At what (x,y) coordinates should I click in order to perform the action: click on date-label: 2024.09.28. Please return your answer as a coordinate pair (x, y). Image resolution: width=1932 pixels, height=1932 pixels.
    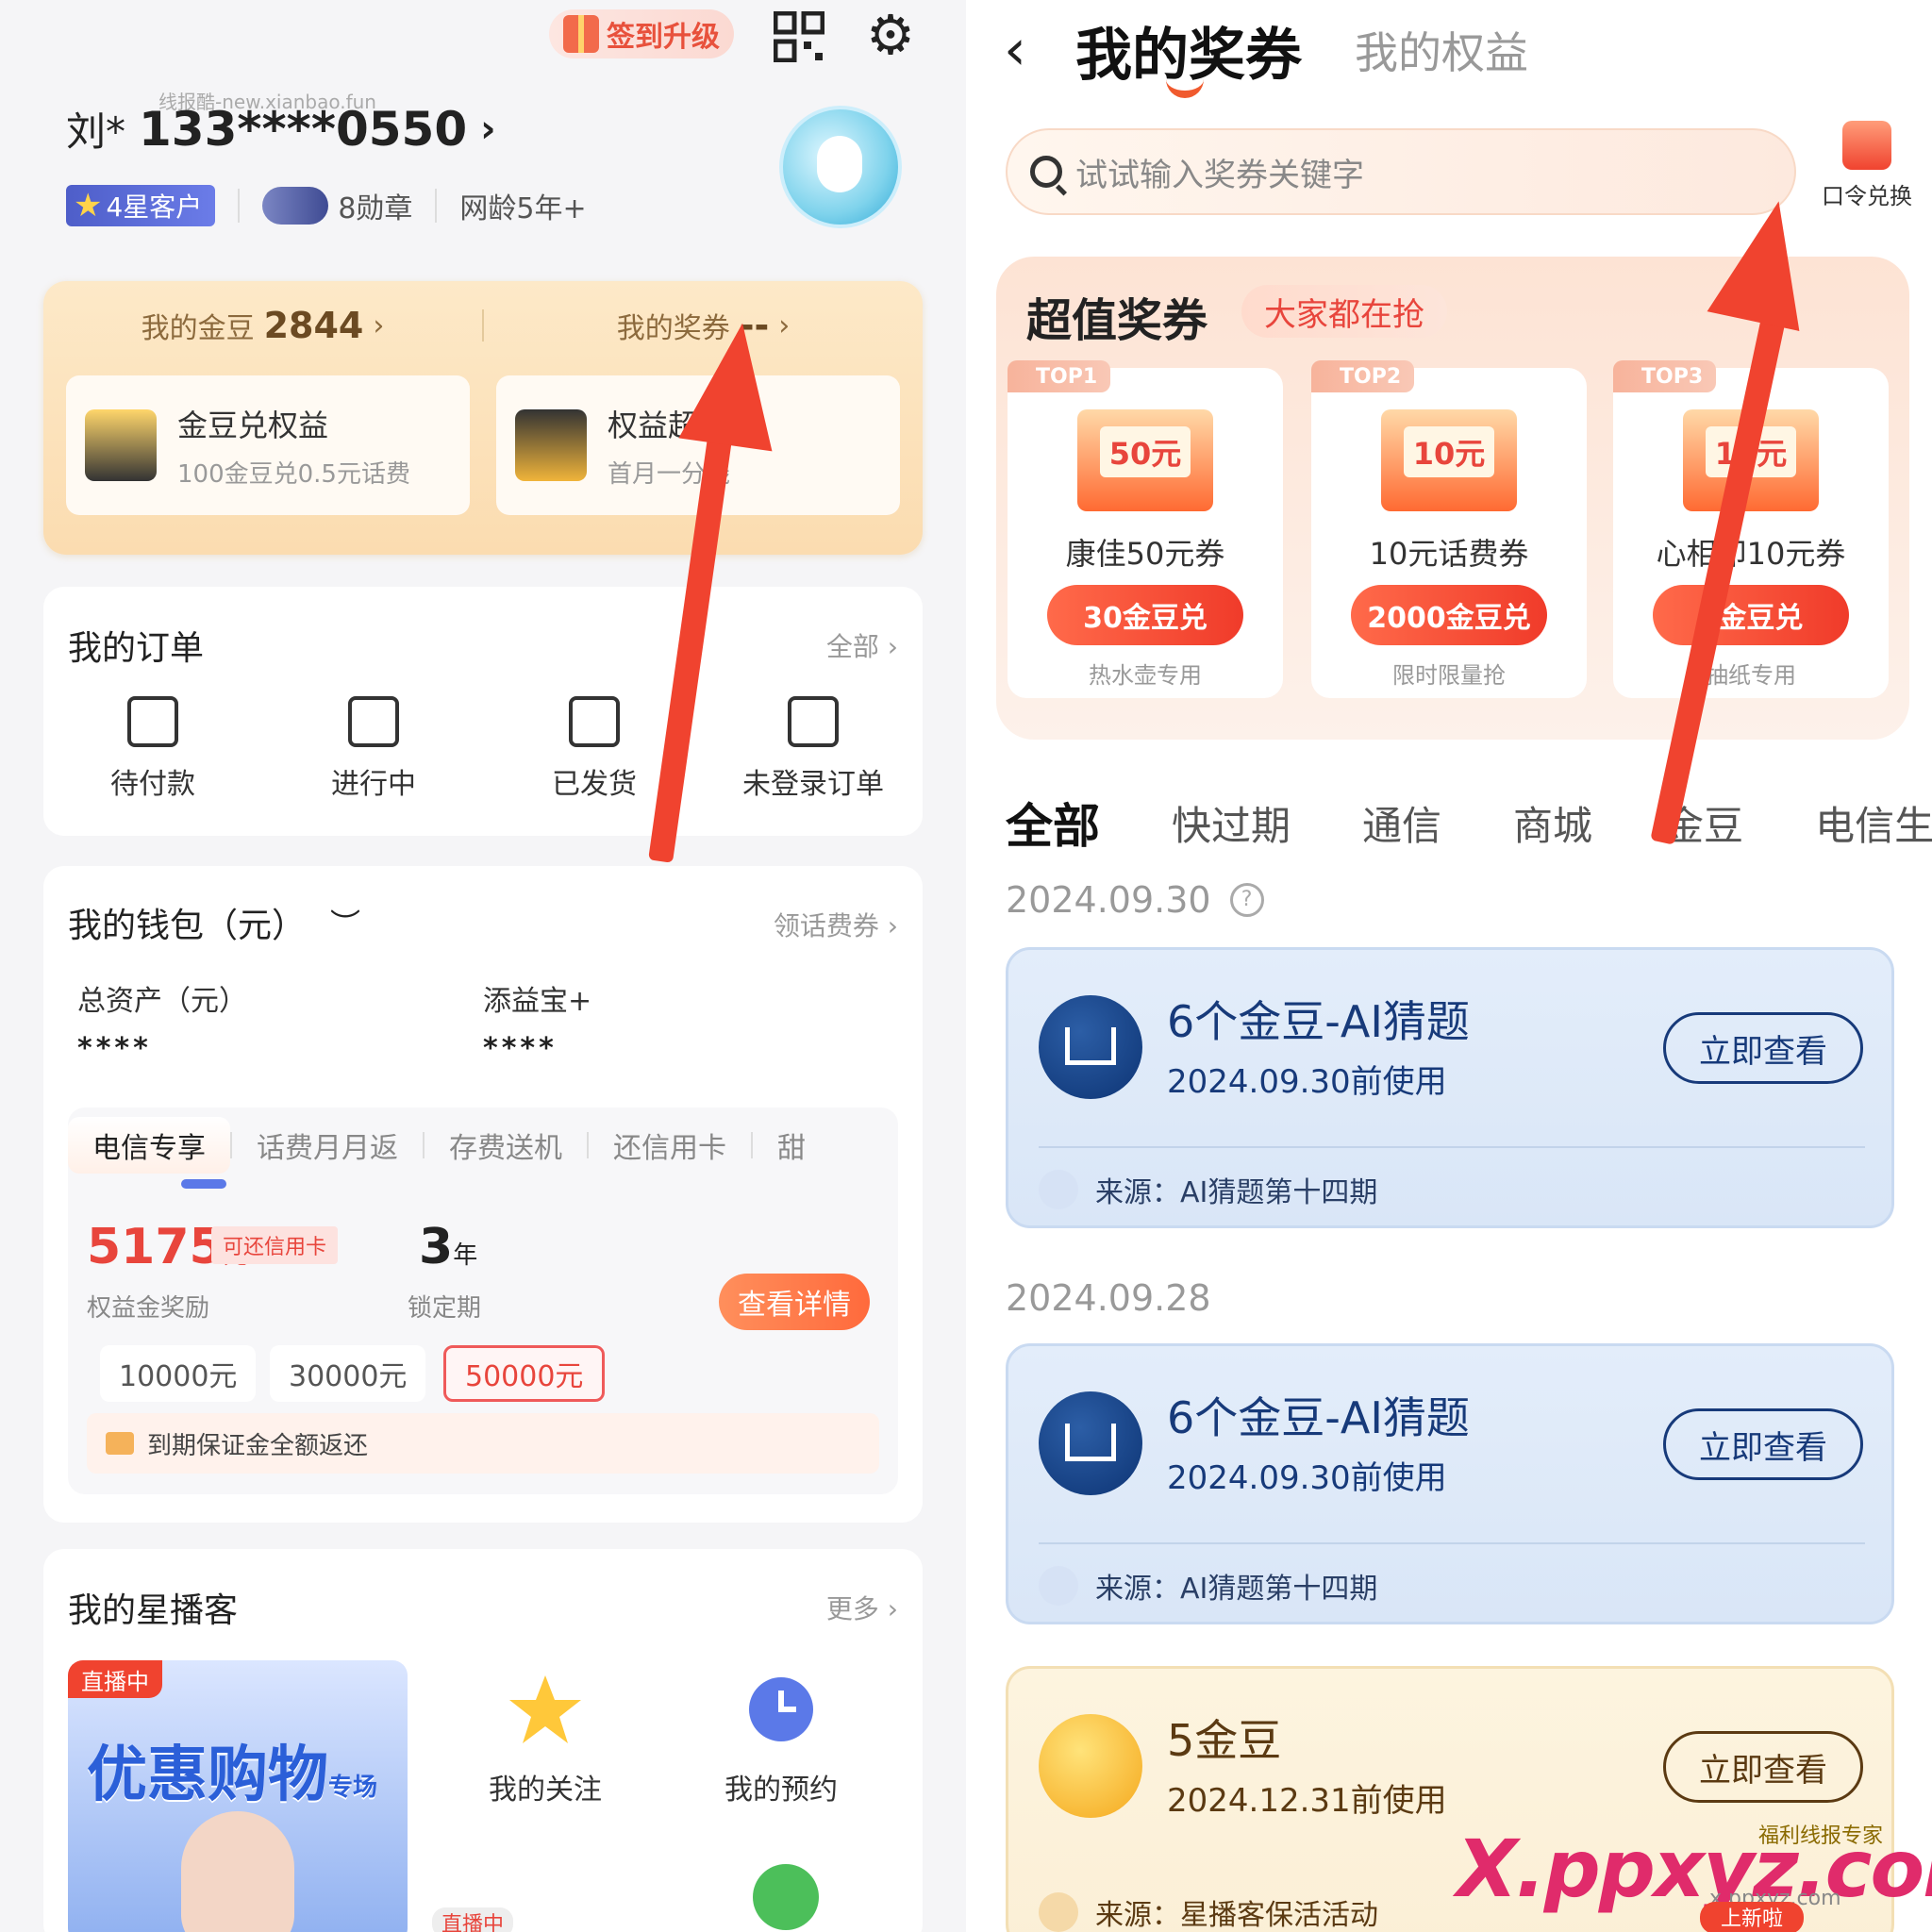
    Looking at the image, I should click on (1108, 1298).